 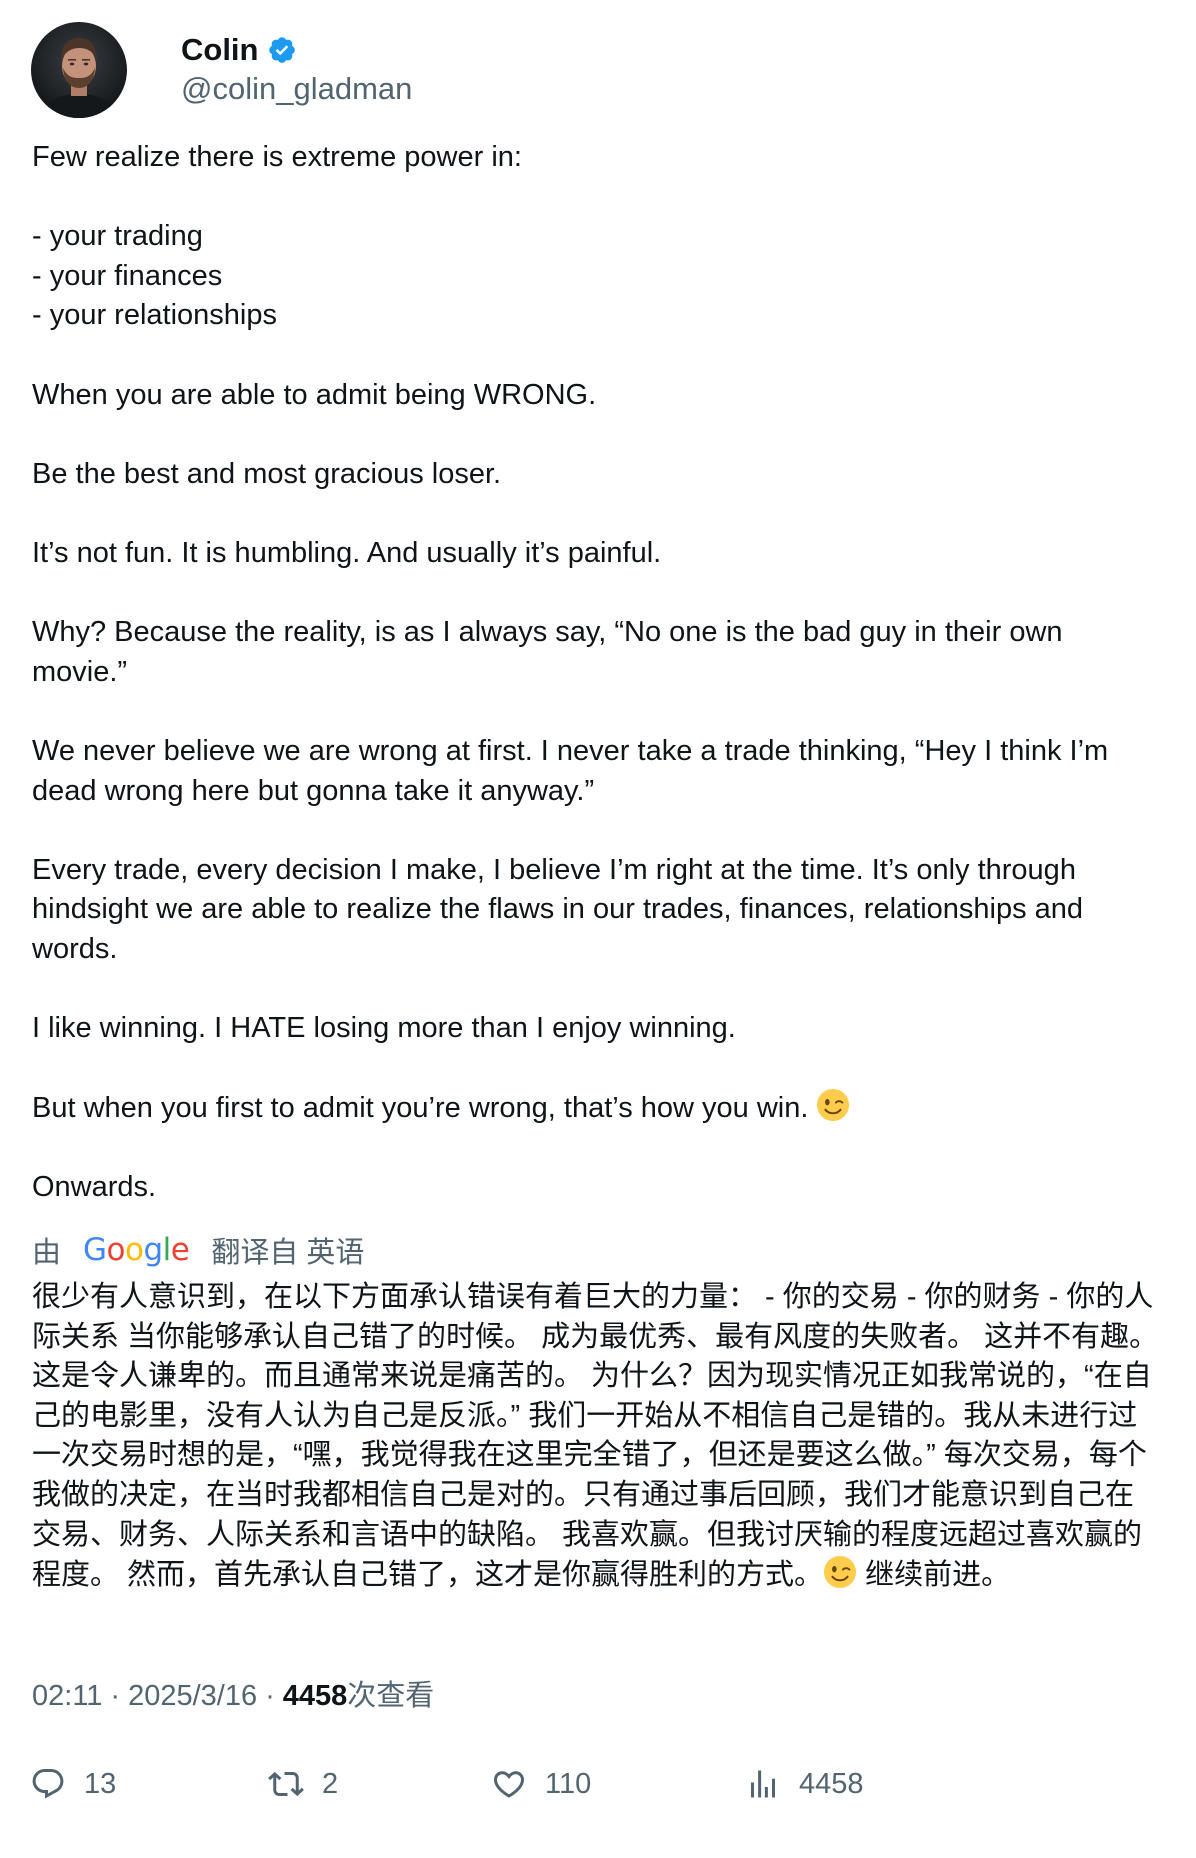 I want to click on author-names: Colin @colin_gladman, so click(x=296, y=70).